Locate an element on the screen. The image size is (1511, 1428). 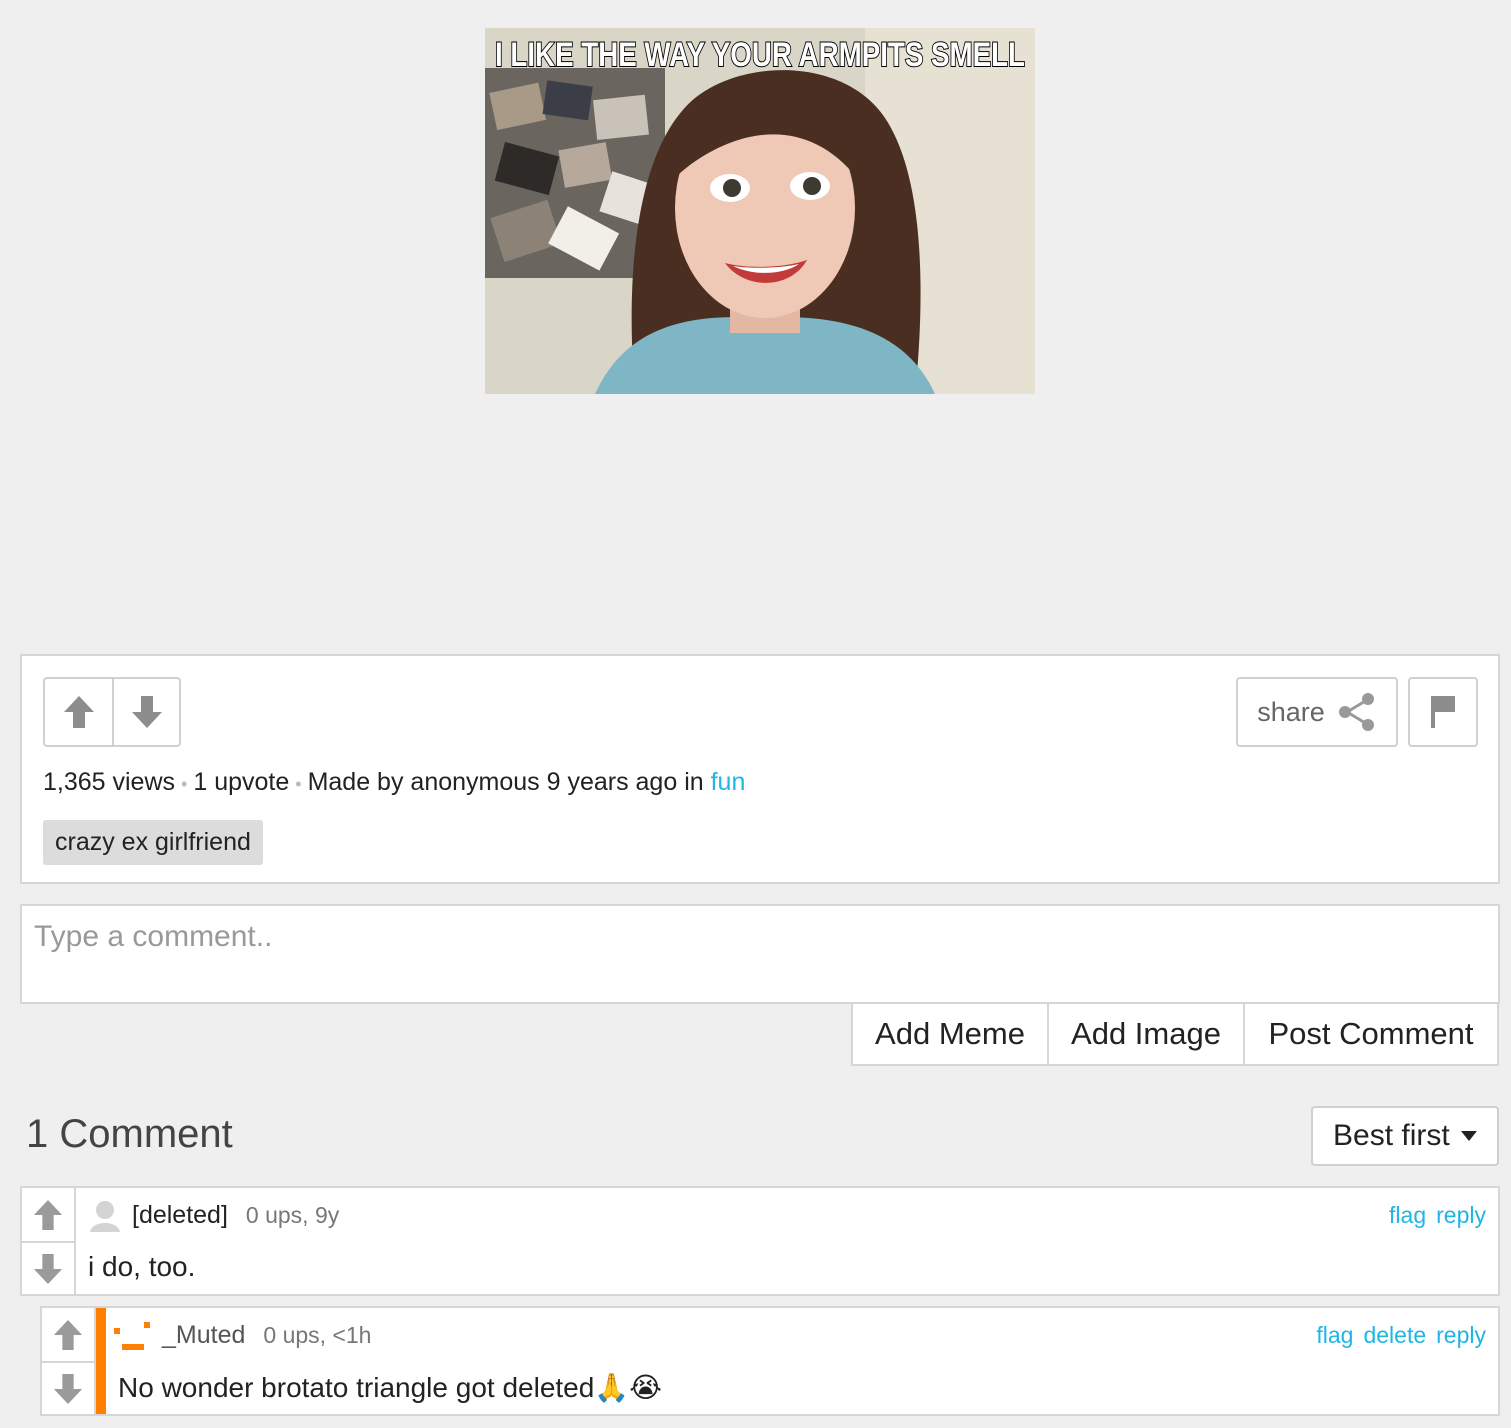
meme-image: I LIKE THE WAY YOUR ARMPITS SMELL is located at coordinates (760, 211).